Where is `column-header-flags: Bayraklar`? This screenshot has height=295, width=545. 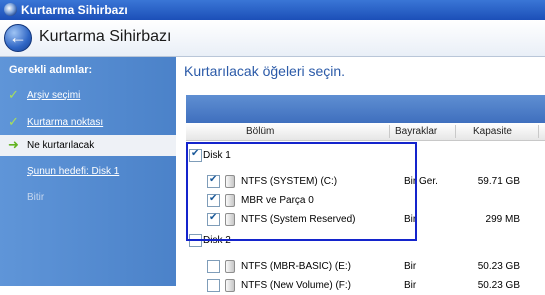
column-header-flags: Bayraklar is located at coordinates (416, 131).